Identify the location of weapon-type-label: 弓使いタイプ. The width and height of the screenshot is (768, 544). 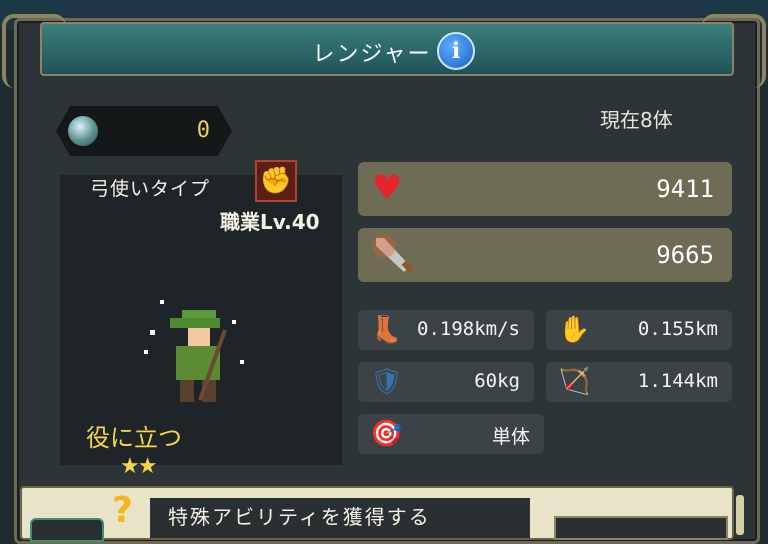
(150, 189).